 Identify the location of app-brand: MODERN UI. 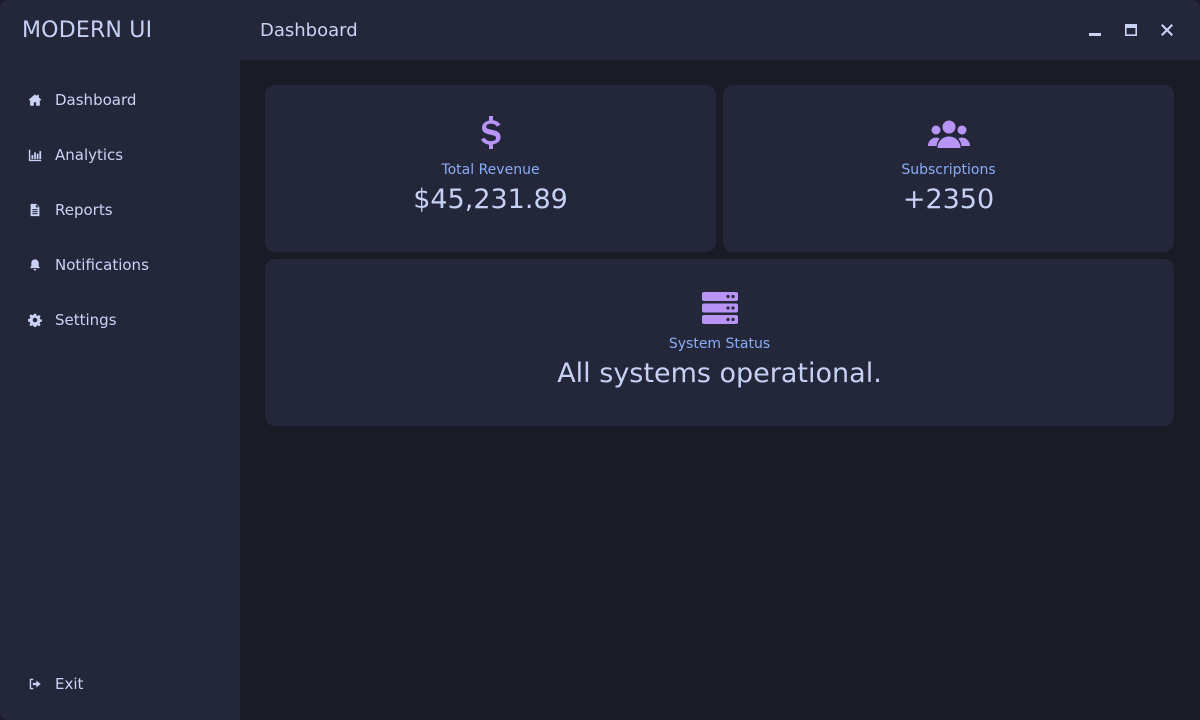
(87, 30).